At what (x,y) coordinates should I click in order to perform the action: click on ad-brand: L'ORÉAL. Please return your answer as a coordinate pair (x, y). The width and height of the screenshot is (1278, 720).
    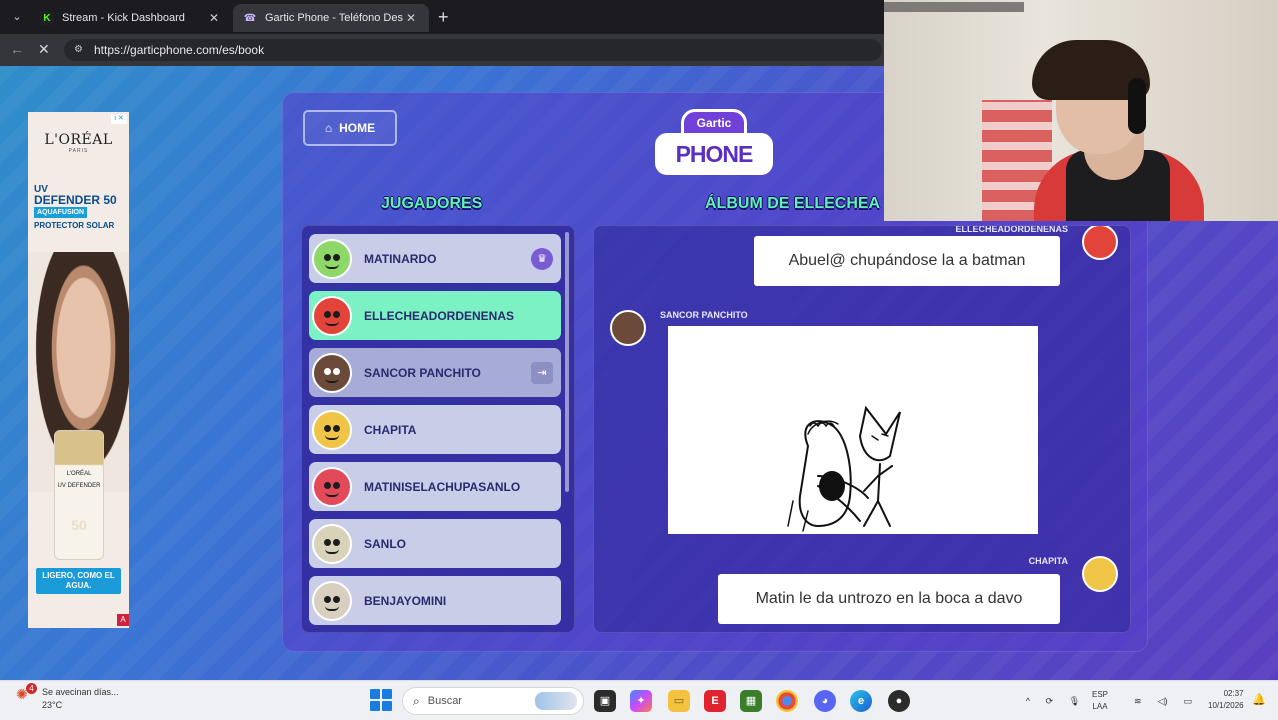
    Looking at the image, I should click on (78, 140).